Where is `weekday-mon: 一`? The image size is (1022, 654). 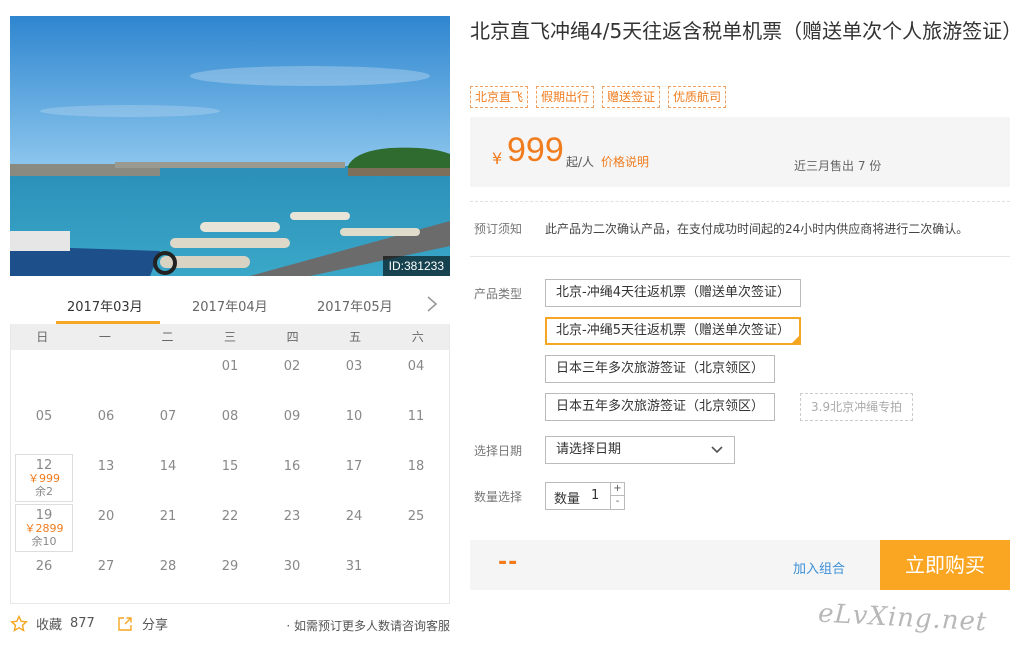
weekday-mon: 一 is located at coordinates (104, 337).